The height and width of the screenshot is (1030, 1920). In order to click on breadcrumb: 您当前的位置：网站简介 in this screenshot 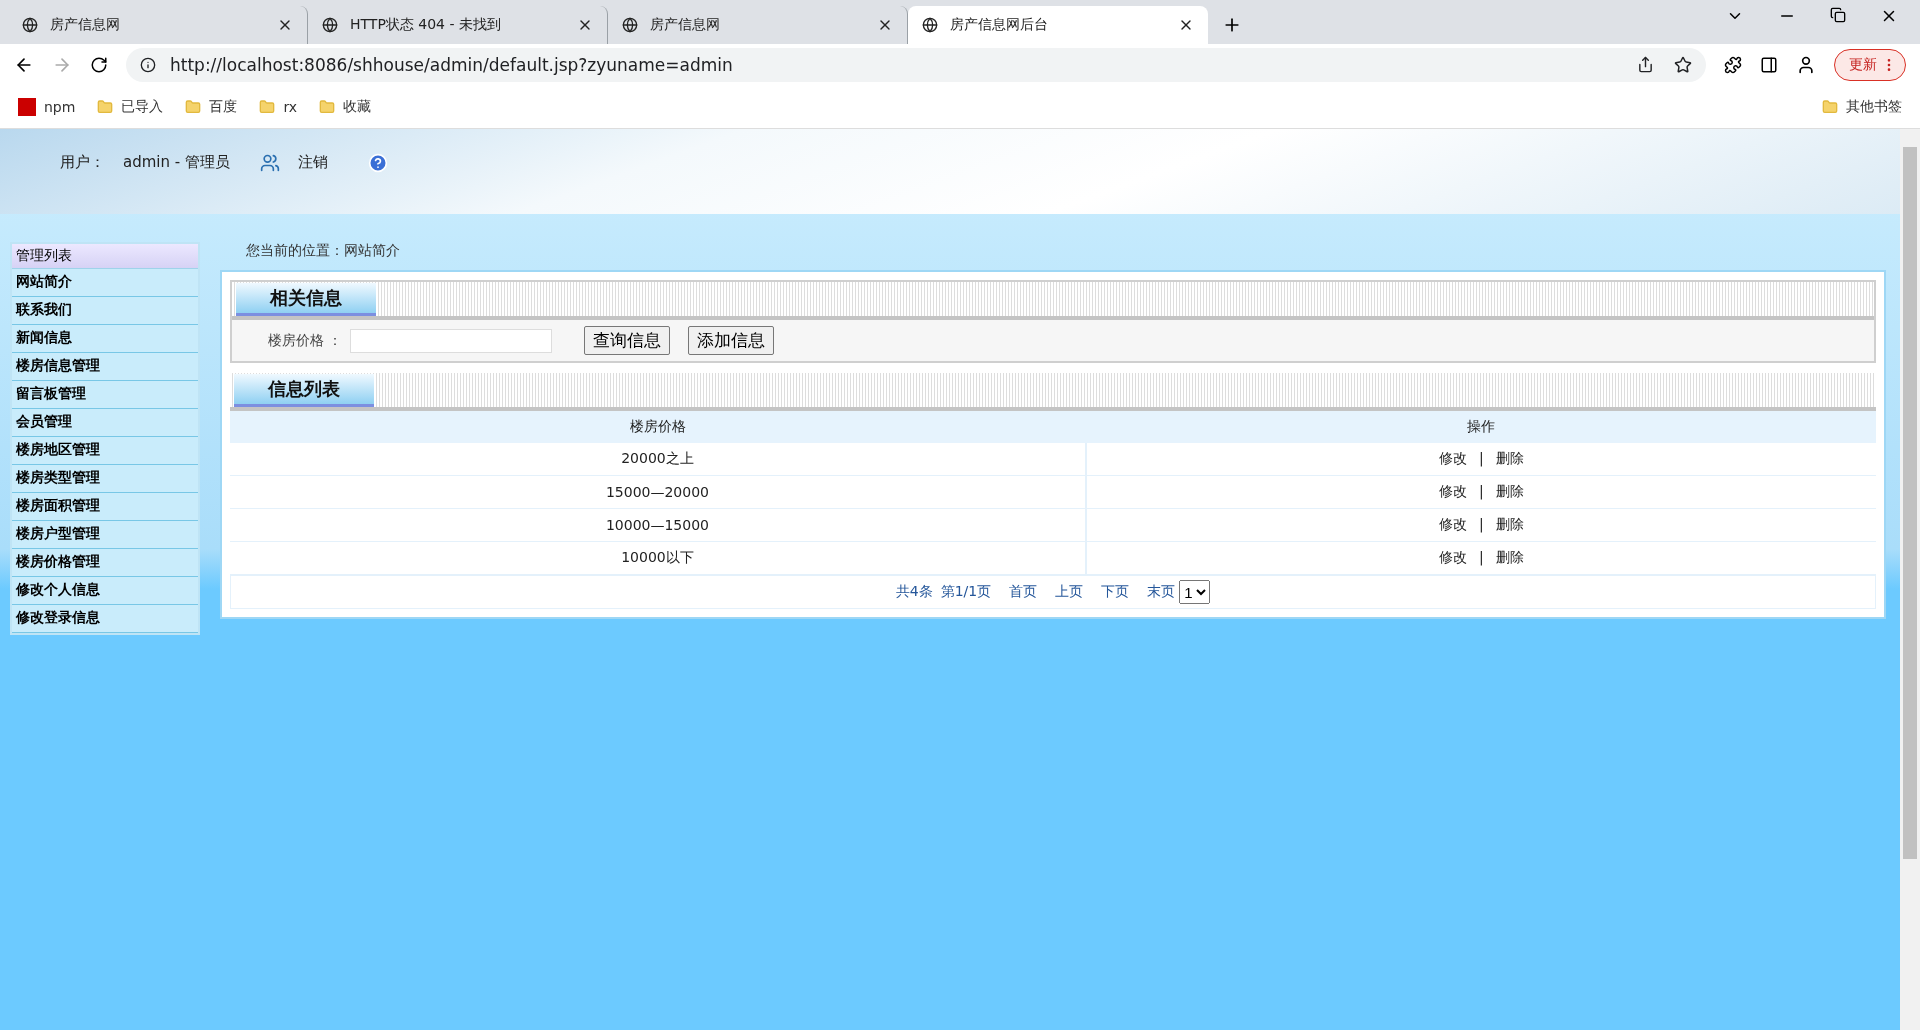, I will do `click(323, 251)`.